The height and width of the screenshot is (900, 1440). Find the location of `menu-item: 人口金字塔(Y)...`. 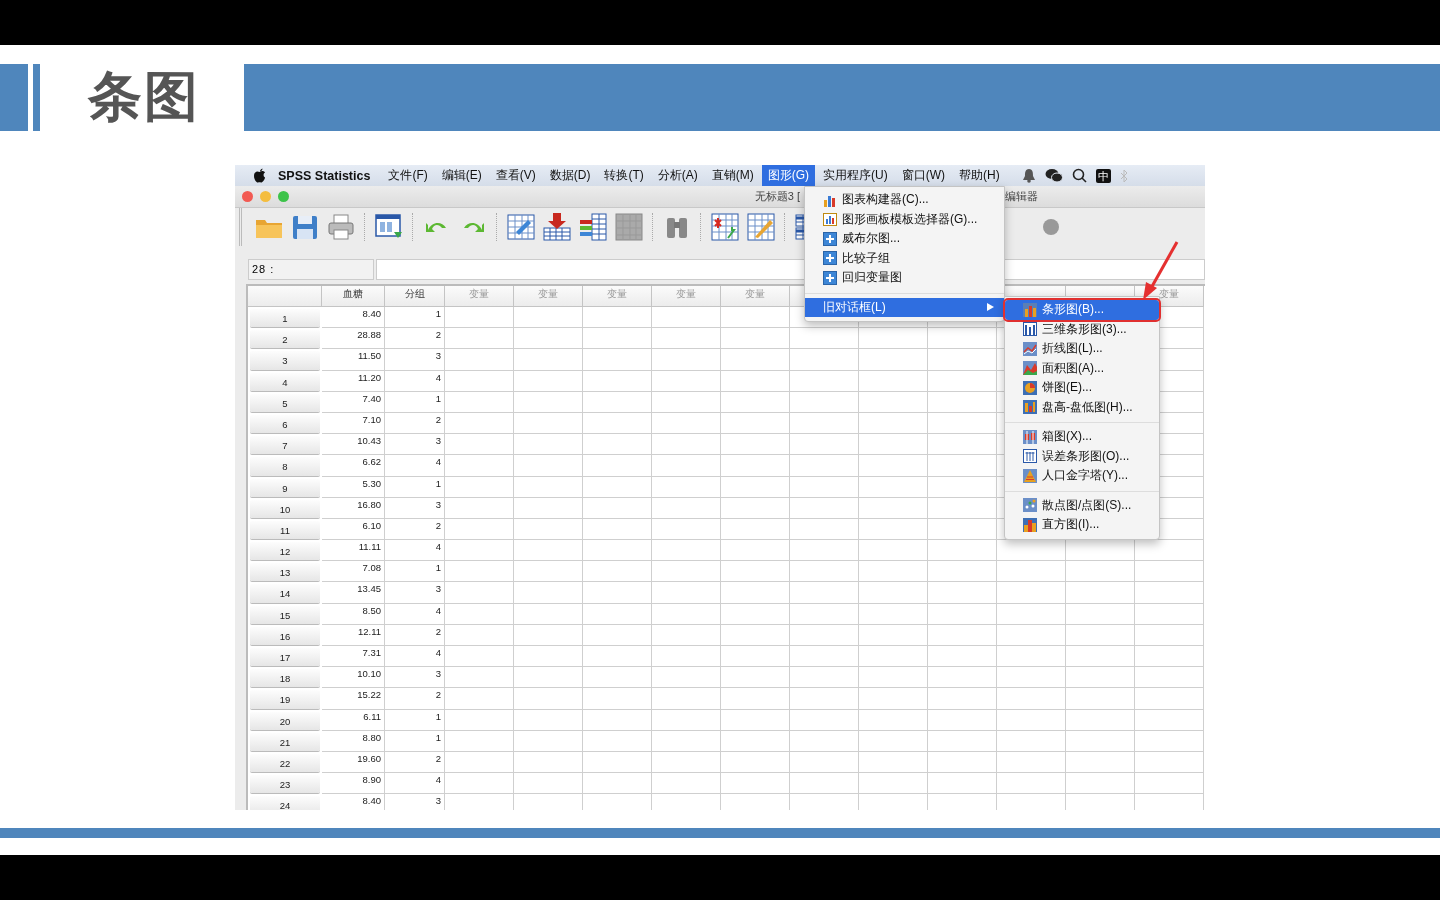

menu-item: 人口金字塔(Y)... is located at coordinates (1082, 476).